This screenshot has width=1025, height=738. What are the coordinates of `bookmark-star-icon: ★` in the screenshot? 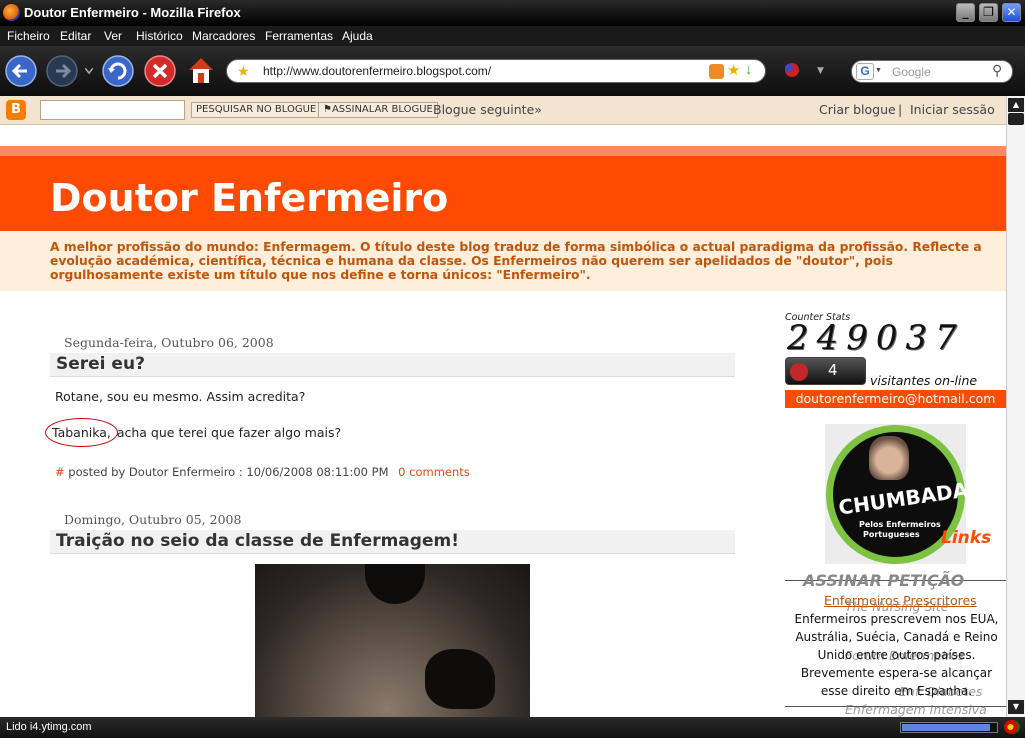 It's located at (243, 71).